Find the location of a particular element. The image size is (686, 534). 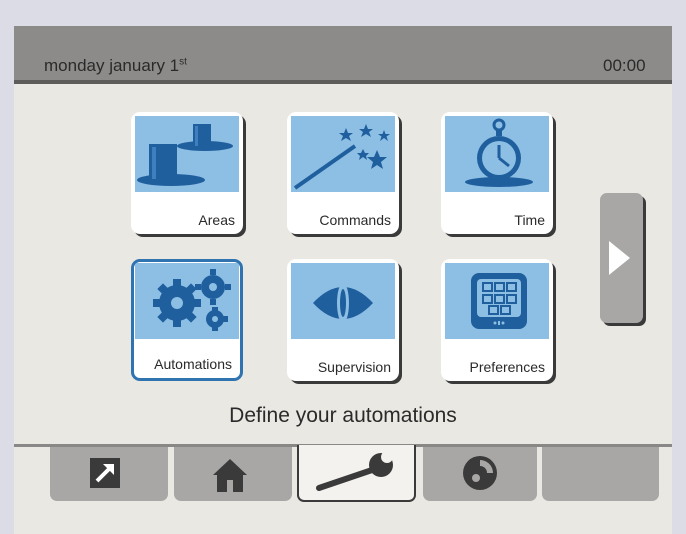

tile-time: Time is located at coordinates (497, 173).